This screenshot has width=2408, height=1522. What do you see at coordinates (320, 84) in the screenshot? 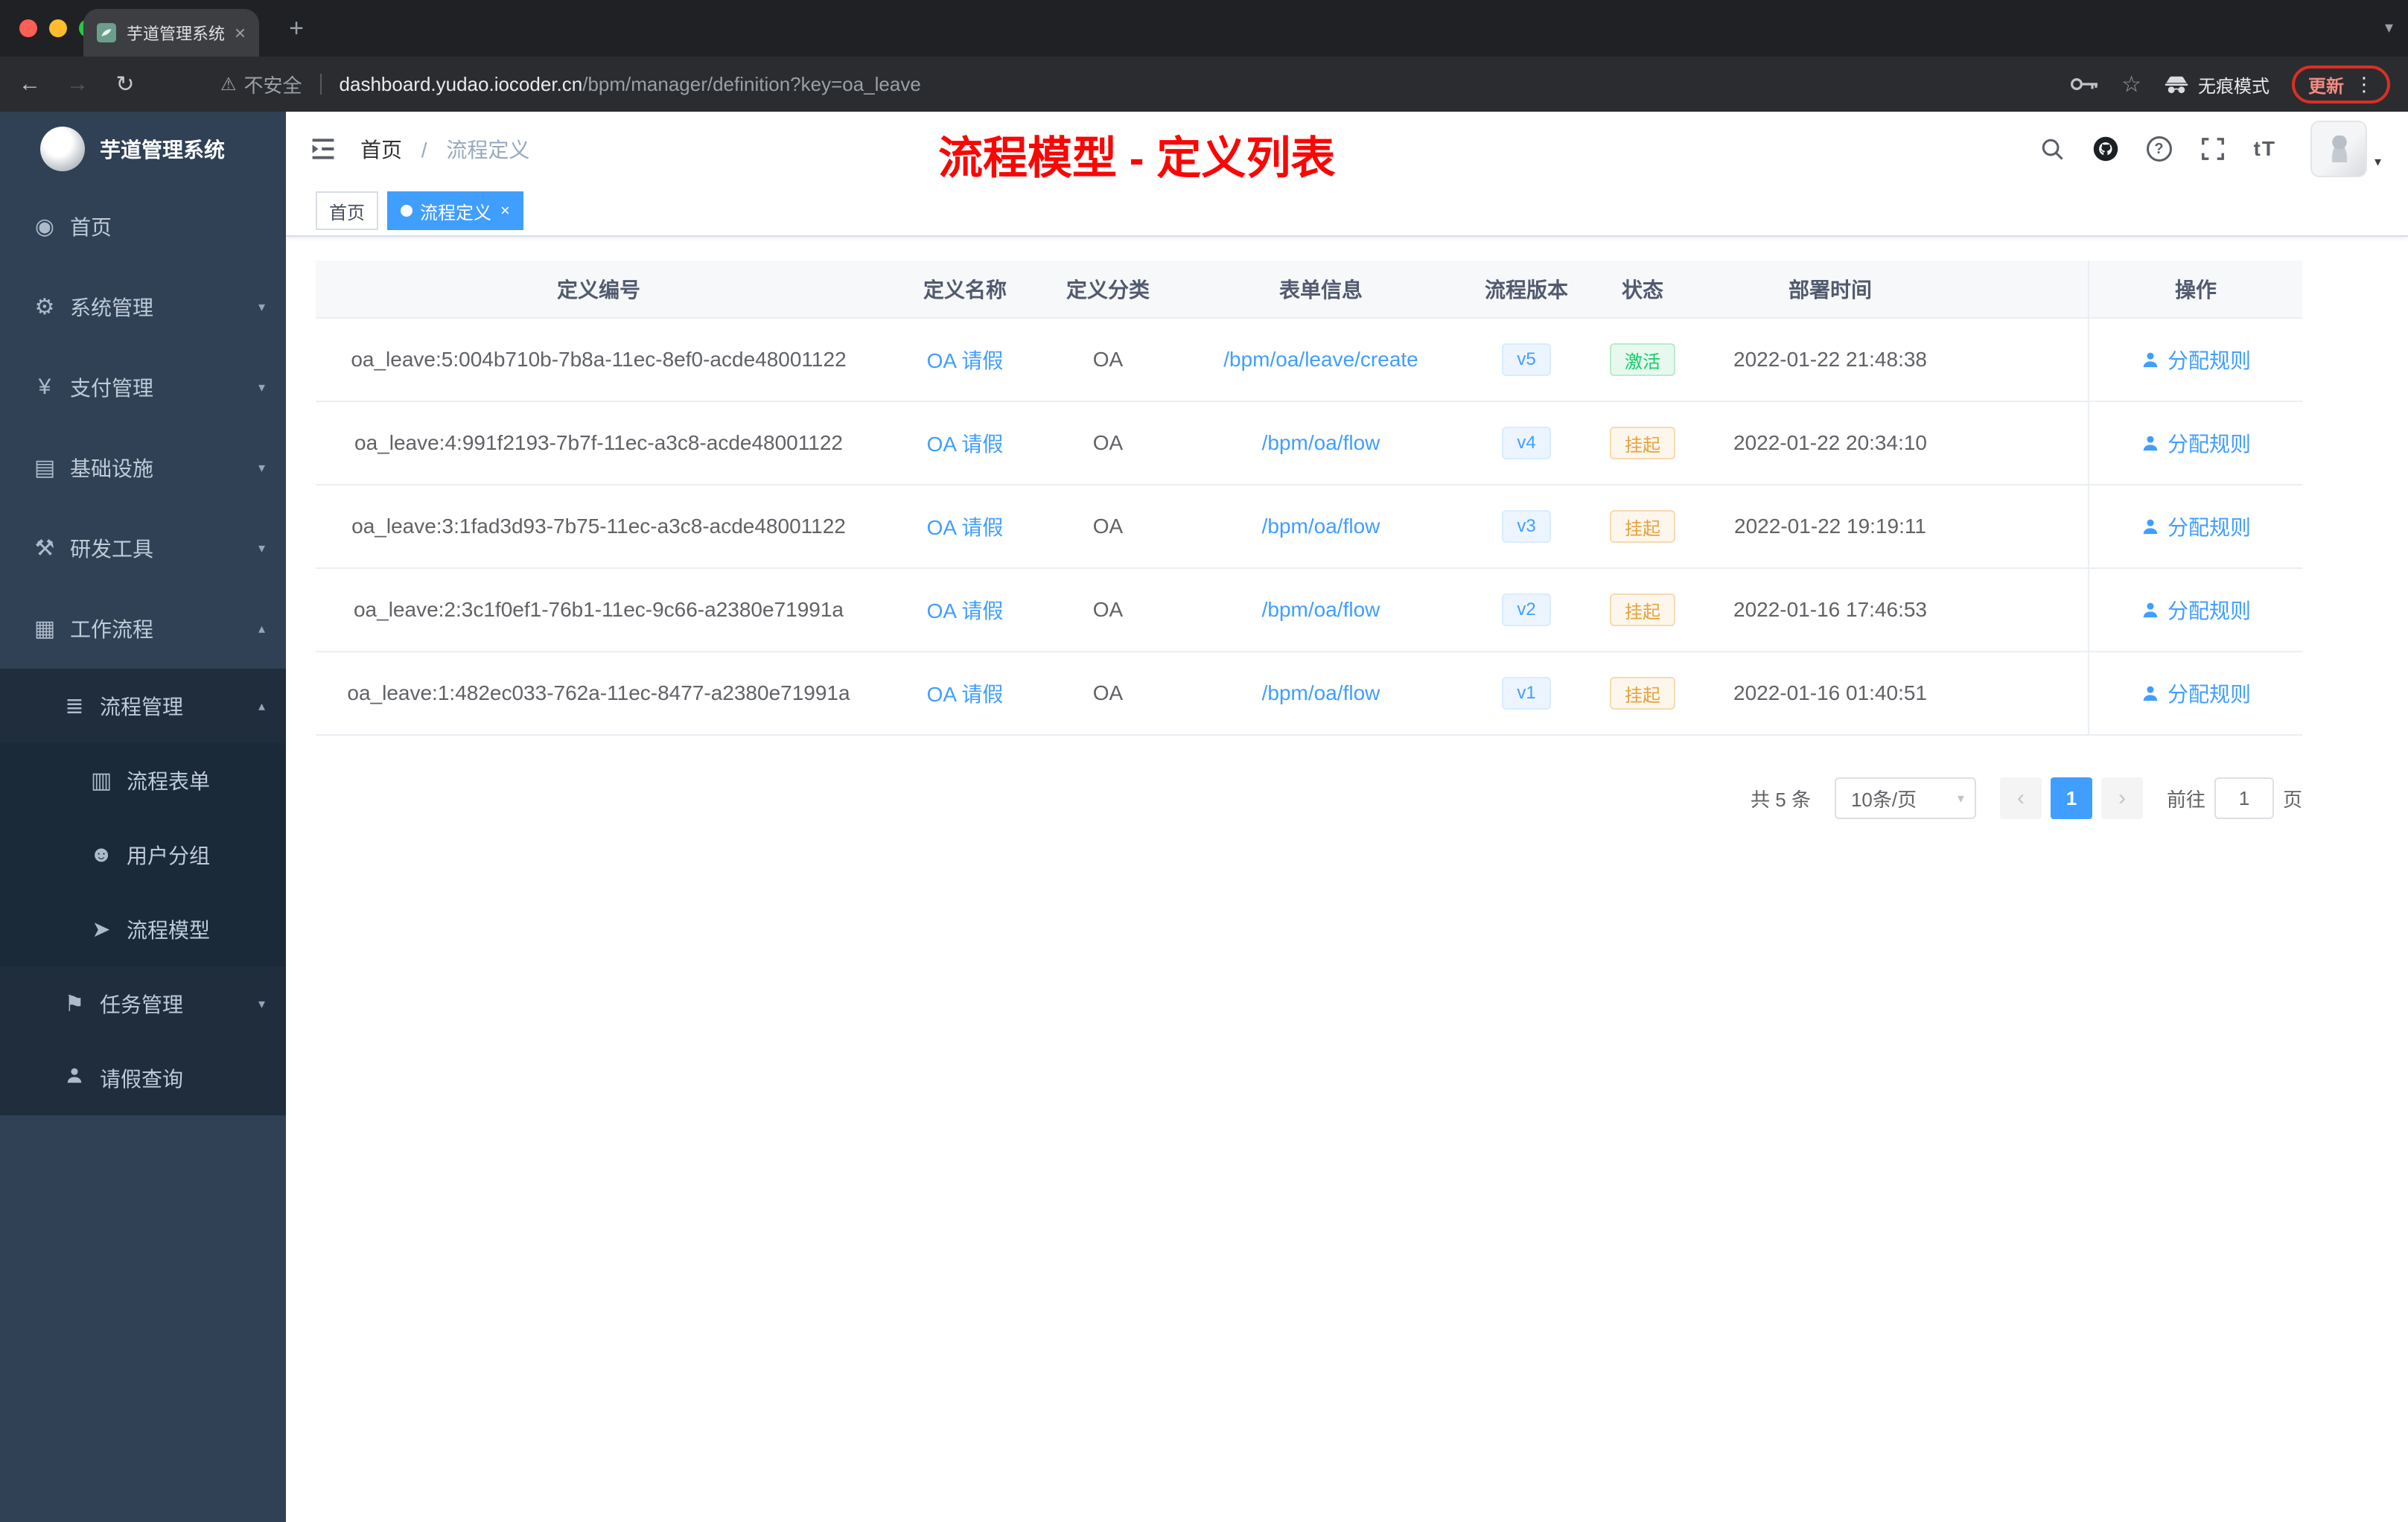
I see `address-divider` at bounding box center [320, 84].